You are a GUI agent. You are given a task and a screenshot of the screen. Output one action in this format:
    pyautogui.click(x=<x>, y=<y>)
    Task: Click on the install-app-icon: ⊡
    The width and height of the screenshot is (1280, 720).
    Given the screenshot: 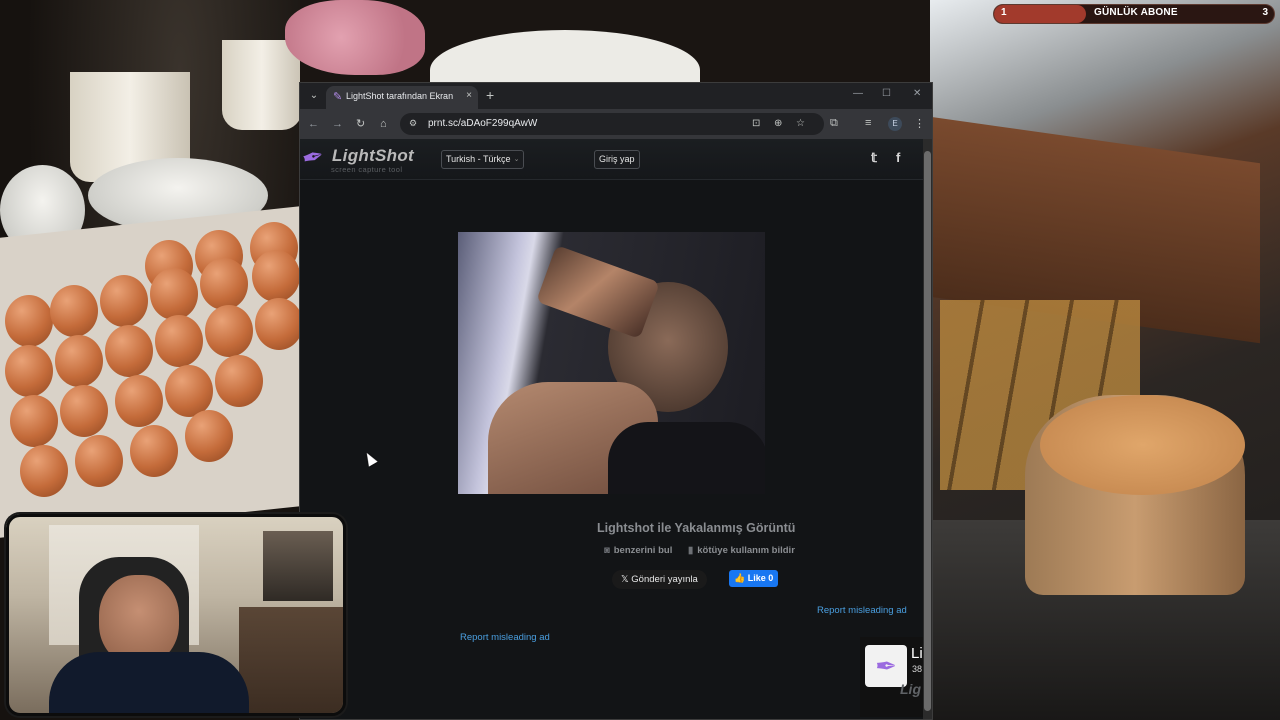 What is the action you would take?
    pyautogui.click(x=756, y=123)
    